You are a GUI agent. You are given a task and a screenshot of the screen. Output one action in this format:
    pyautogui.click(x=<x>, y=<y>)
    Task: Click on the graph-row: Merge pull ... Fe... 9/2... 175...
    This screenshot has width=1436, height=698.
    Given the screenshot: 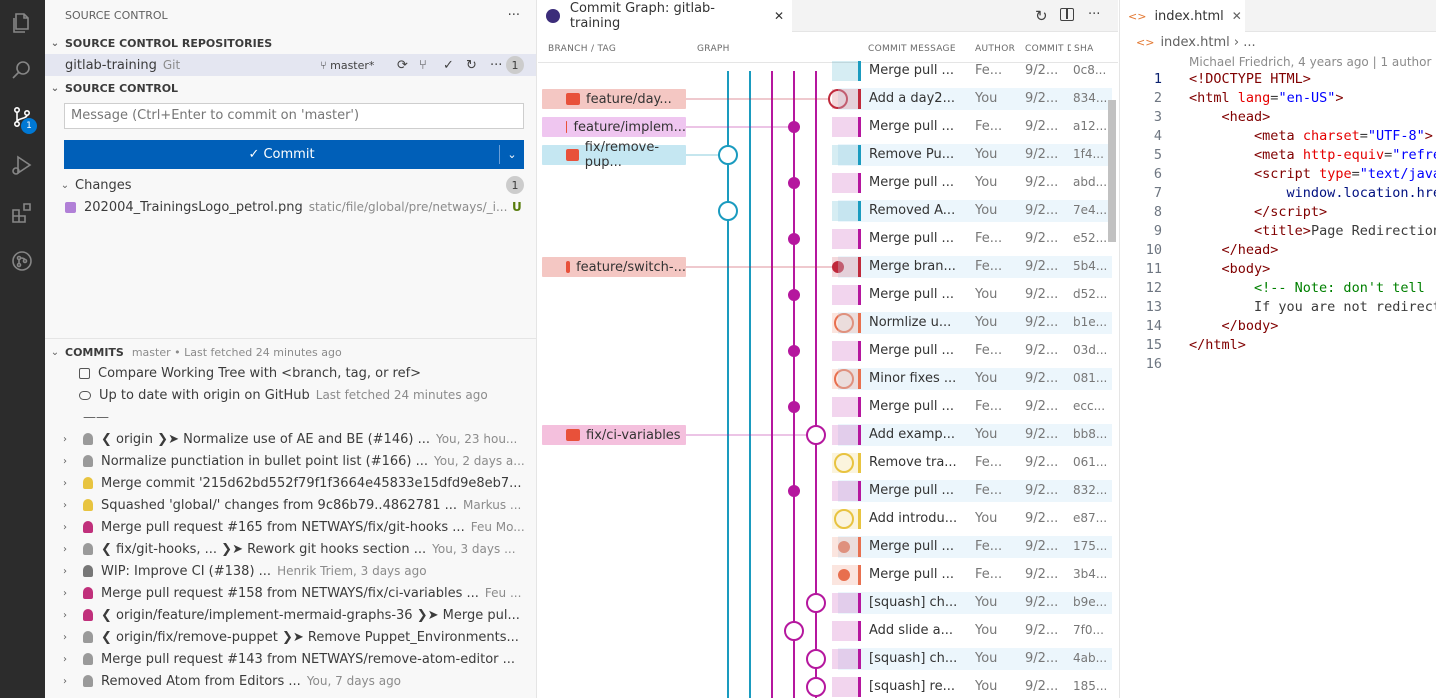 What is the action you would take?
    pyautogui.click(x=828, y=547)
    